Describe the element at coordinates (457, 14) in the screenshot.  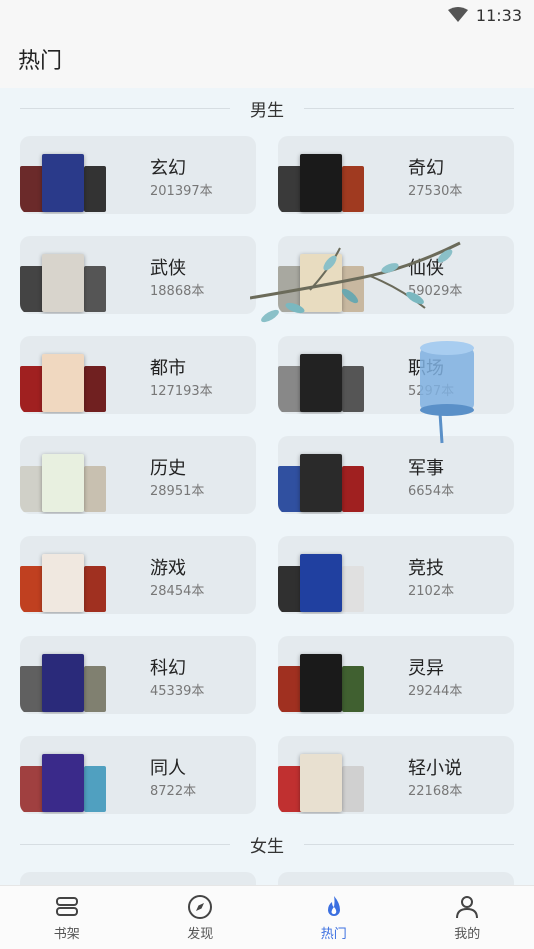
I see `wifi-icon` at that location.